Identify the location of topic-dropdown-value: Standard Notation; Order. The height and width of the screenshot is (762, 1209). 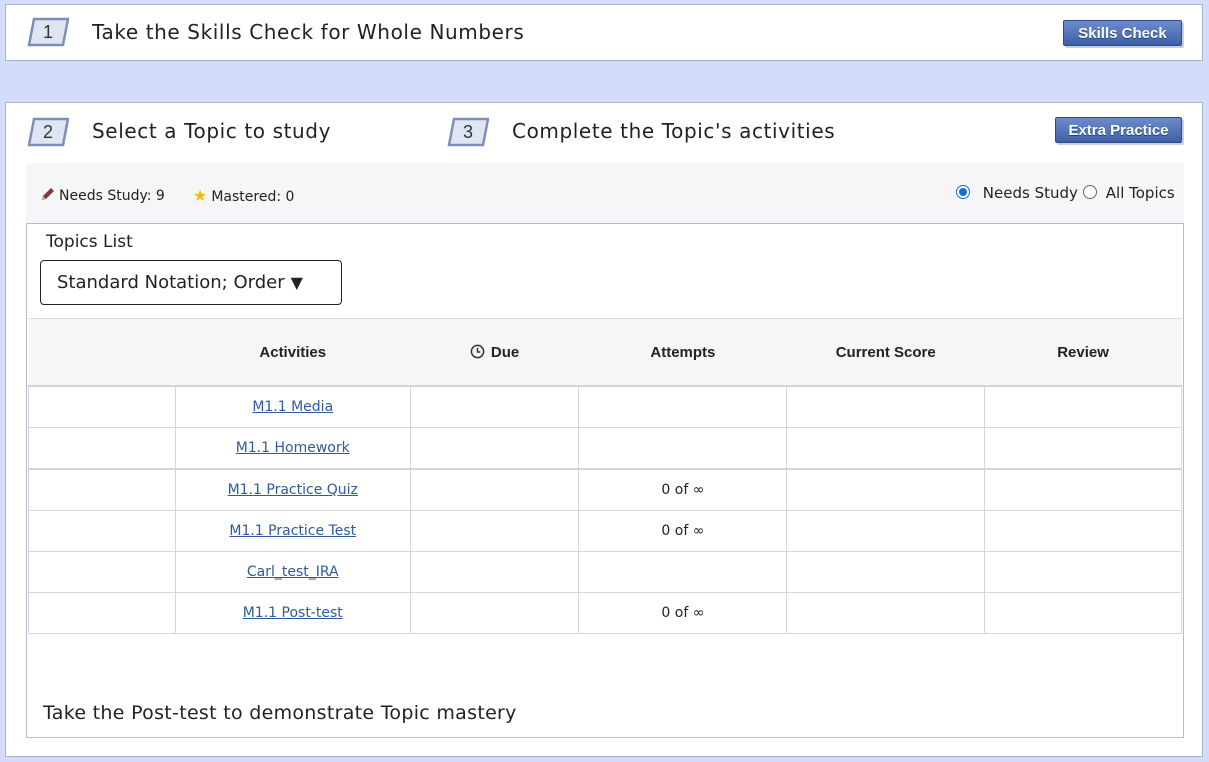
(171, 282).